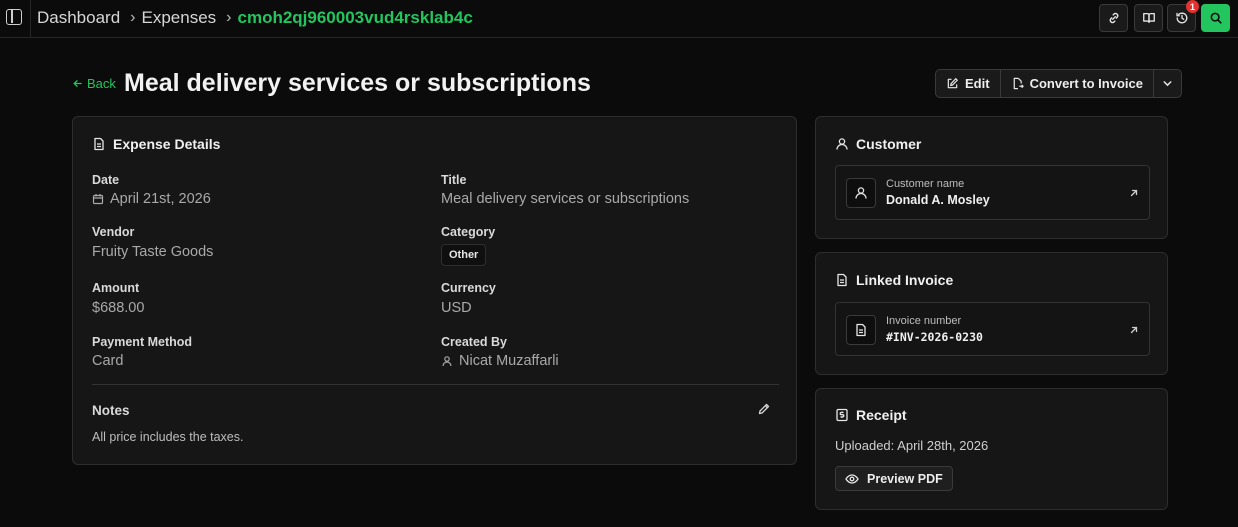  I want to click on date-value: April 21st, 2026, so click(151, 199).